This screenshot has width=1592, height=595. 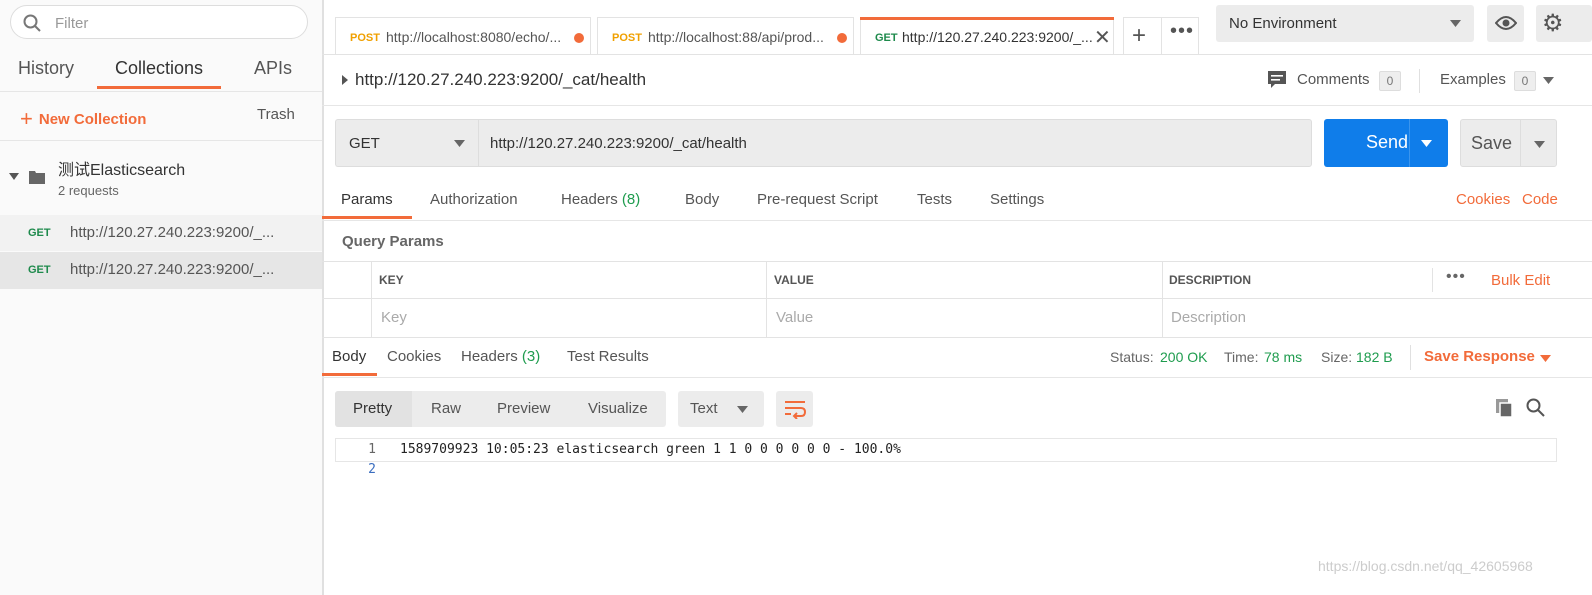 I want to click on save-options-chevron-icon, so click(x=1539, y=144).